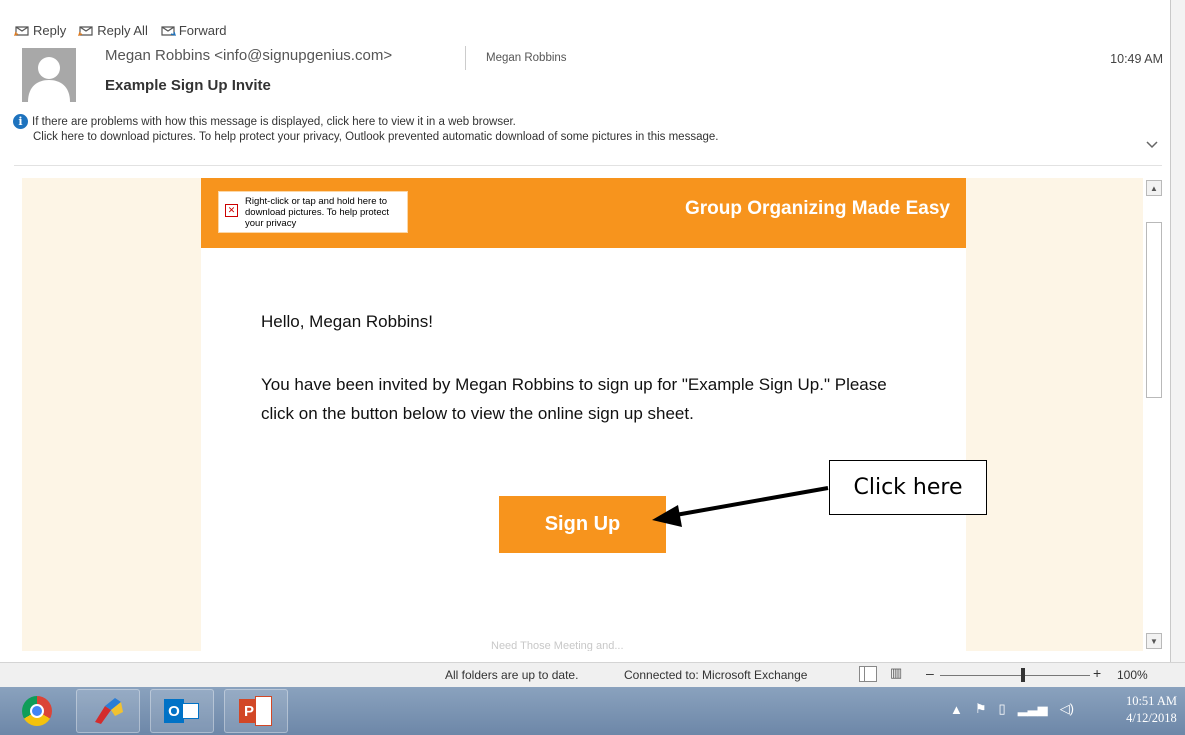 The image size is (1185, 735). Describe the element at coordinates (1178, 331) in the screenshot. I see `window-edge` at that location.